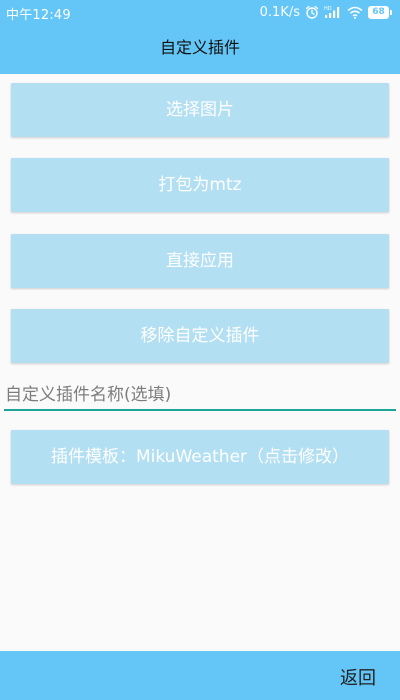  I want to click on status-indicators: 0.1K/s HD 68, so click(326, 12).